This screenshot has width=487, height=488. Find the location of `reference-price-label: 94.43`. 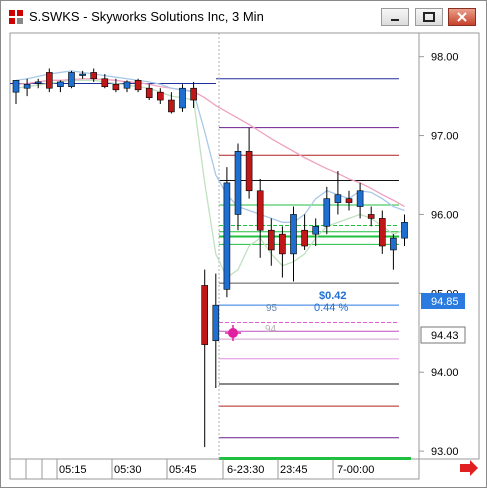

reference-price-label: 94.43 is located at coordinates (445, 336).